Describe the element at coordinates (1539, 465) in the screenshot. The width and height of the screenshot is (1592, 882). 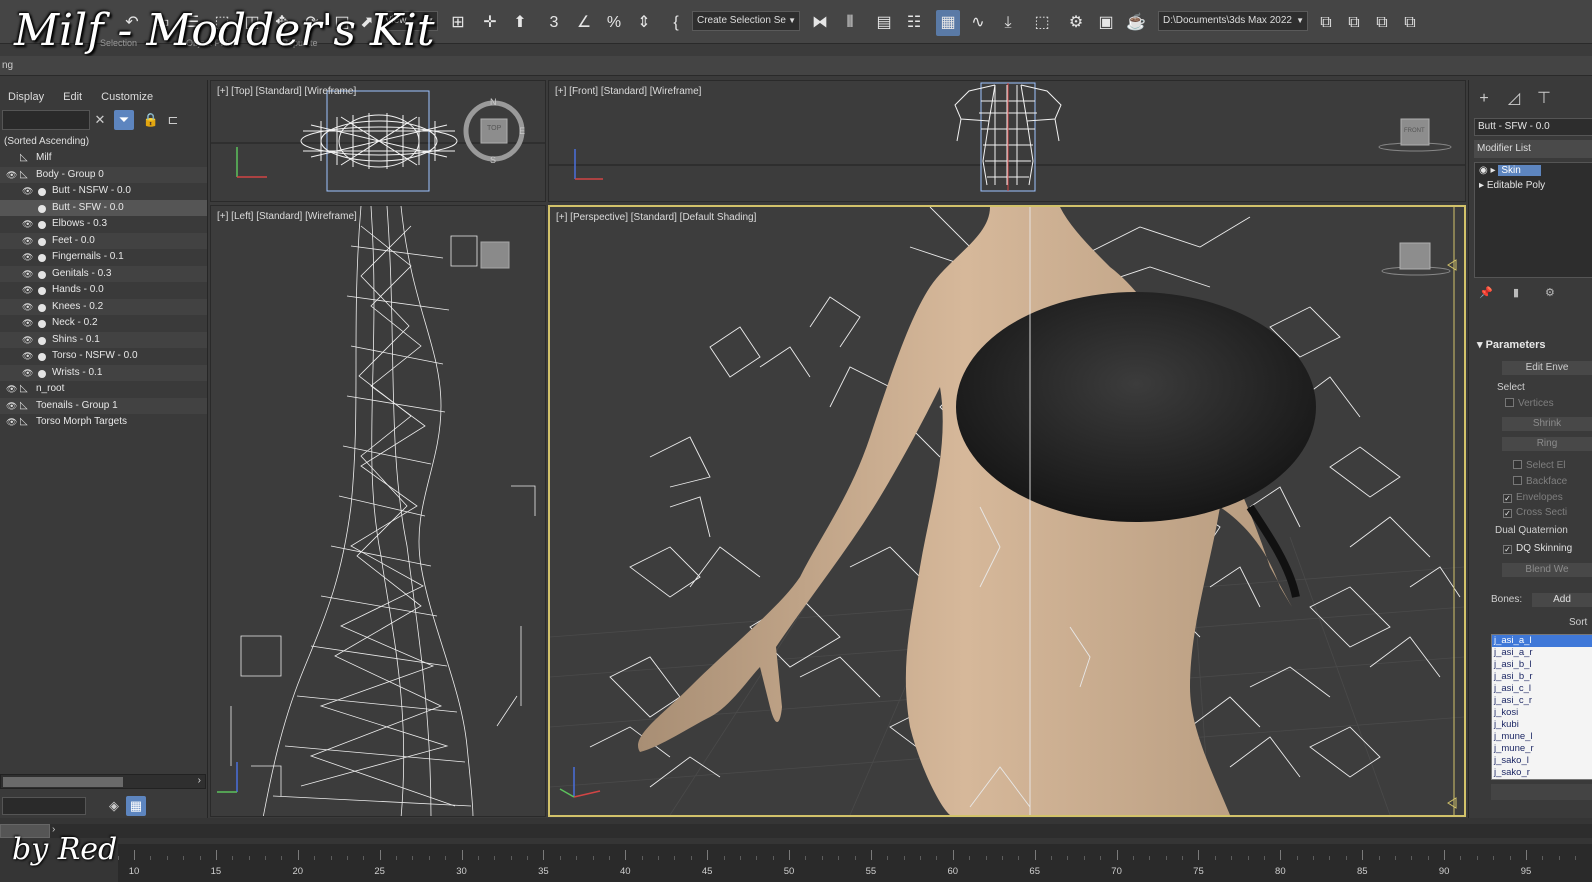
I see `select-element-checkbox: Select El` at that location.